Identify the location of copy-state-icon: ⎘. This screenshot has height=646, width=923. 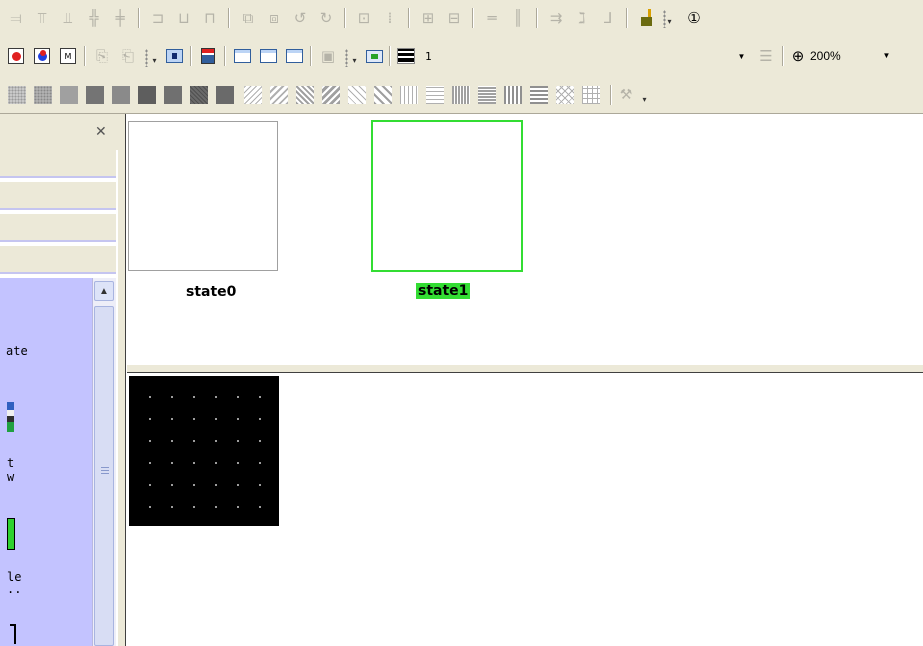
(102, 56).